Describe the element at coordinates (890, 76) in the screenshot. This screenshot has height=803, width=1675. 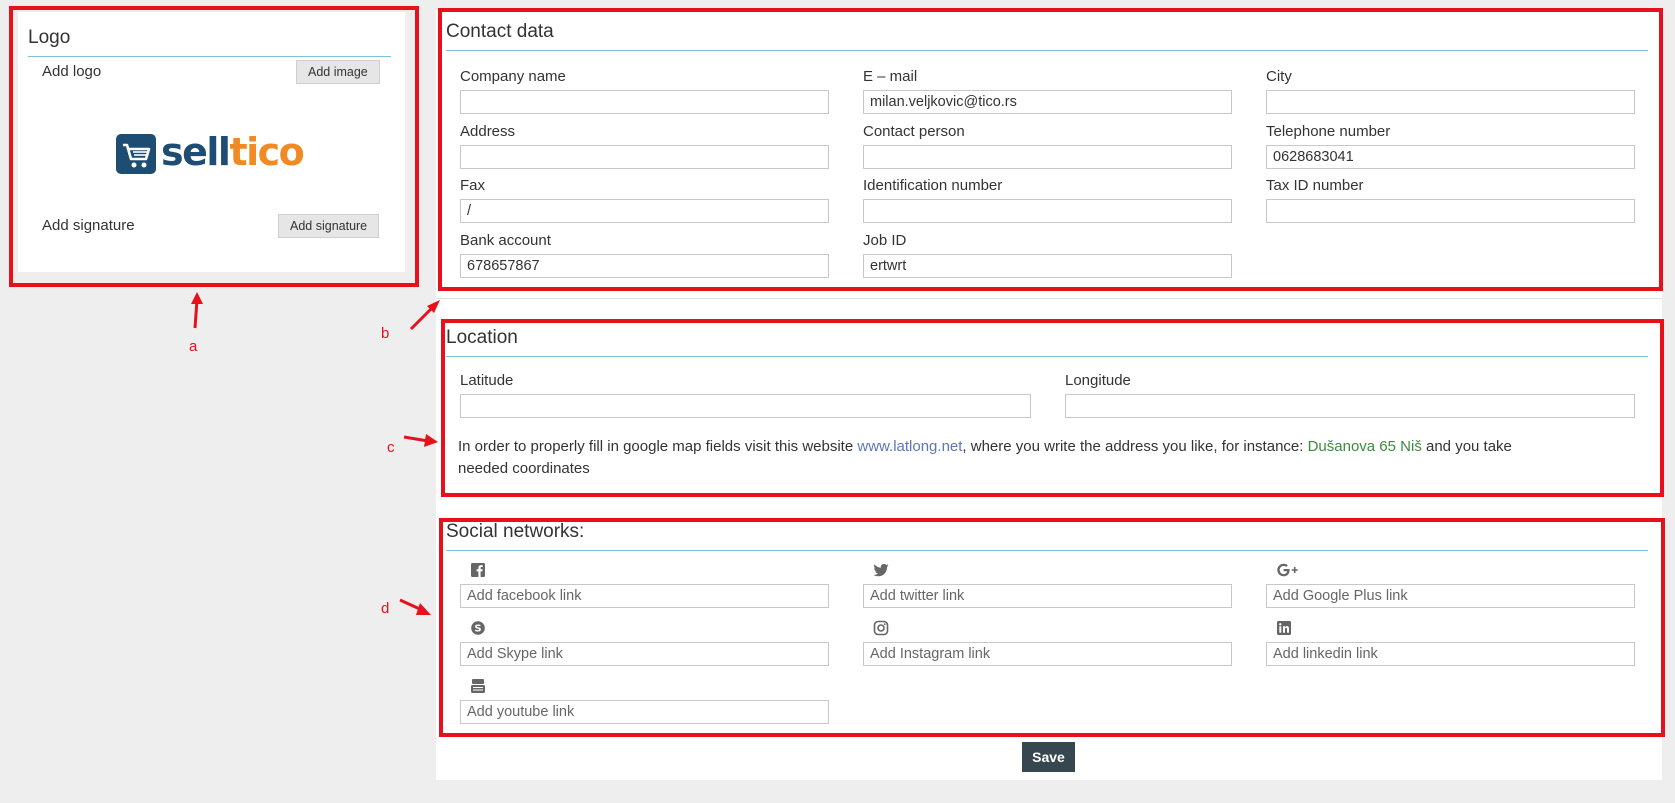
I see `email-label: E – mail` at that location.